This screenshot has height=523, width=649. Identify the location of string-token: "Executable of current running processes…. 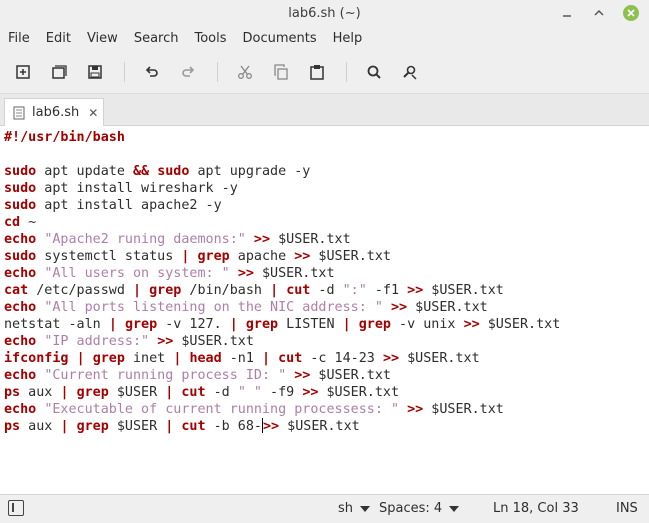
(222, 409).